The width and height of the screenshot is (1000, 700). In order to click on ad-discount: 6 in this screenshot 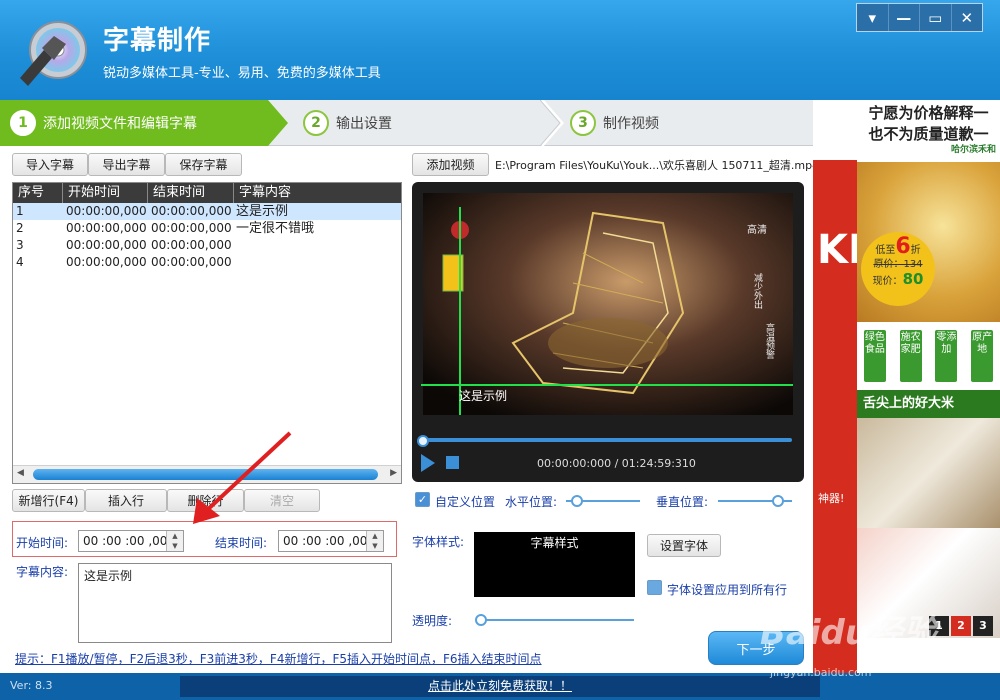, I will do `click(903, 246)`.